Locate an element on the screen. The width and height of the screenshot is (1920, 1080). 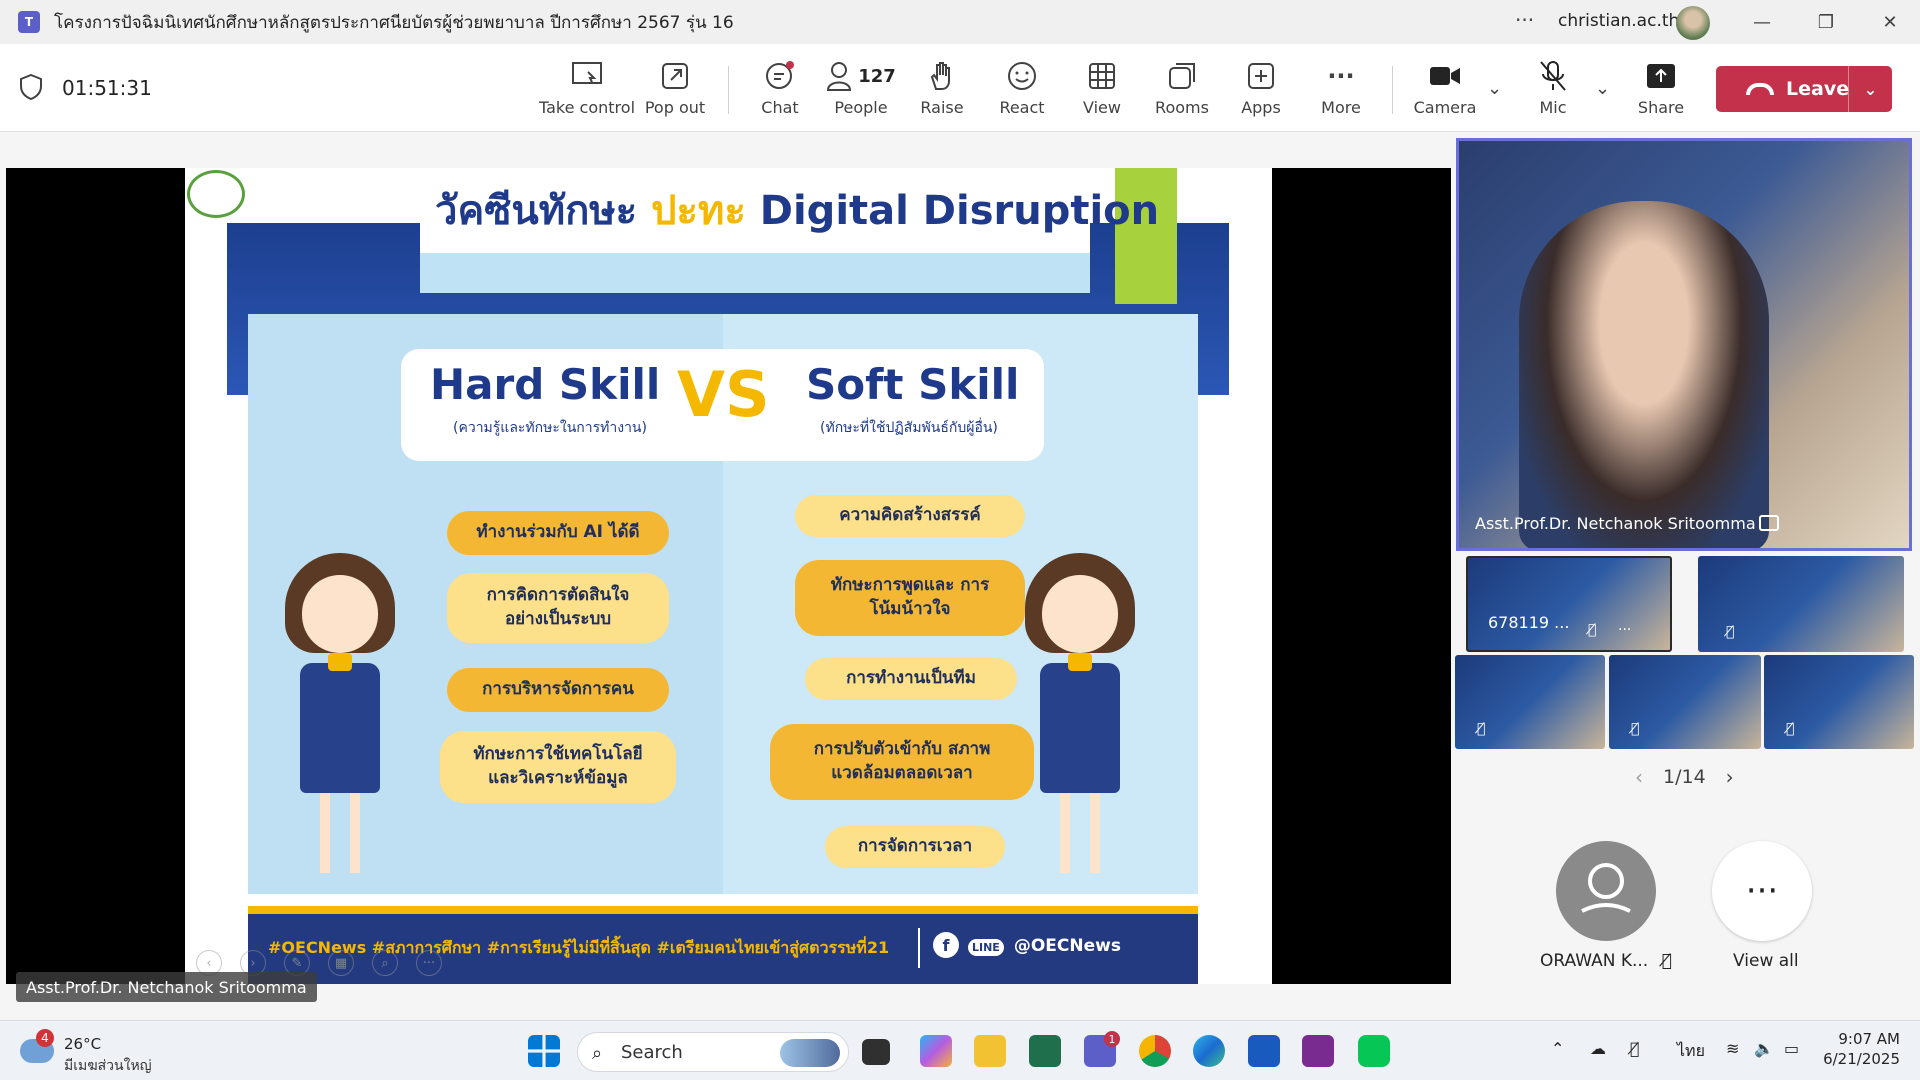
store-icon is located at coordinates (1045, 1051).